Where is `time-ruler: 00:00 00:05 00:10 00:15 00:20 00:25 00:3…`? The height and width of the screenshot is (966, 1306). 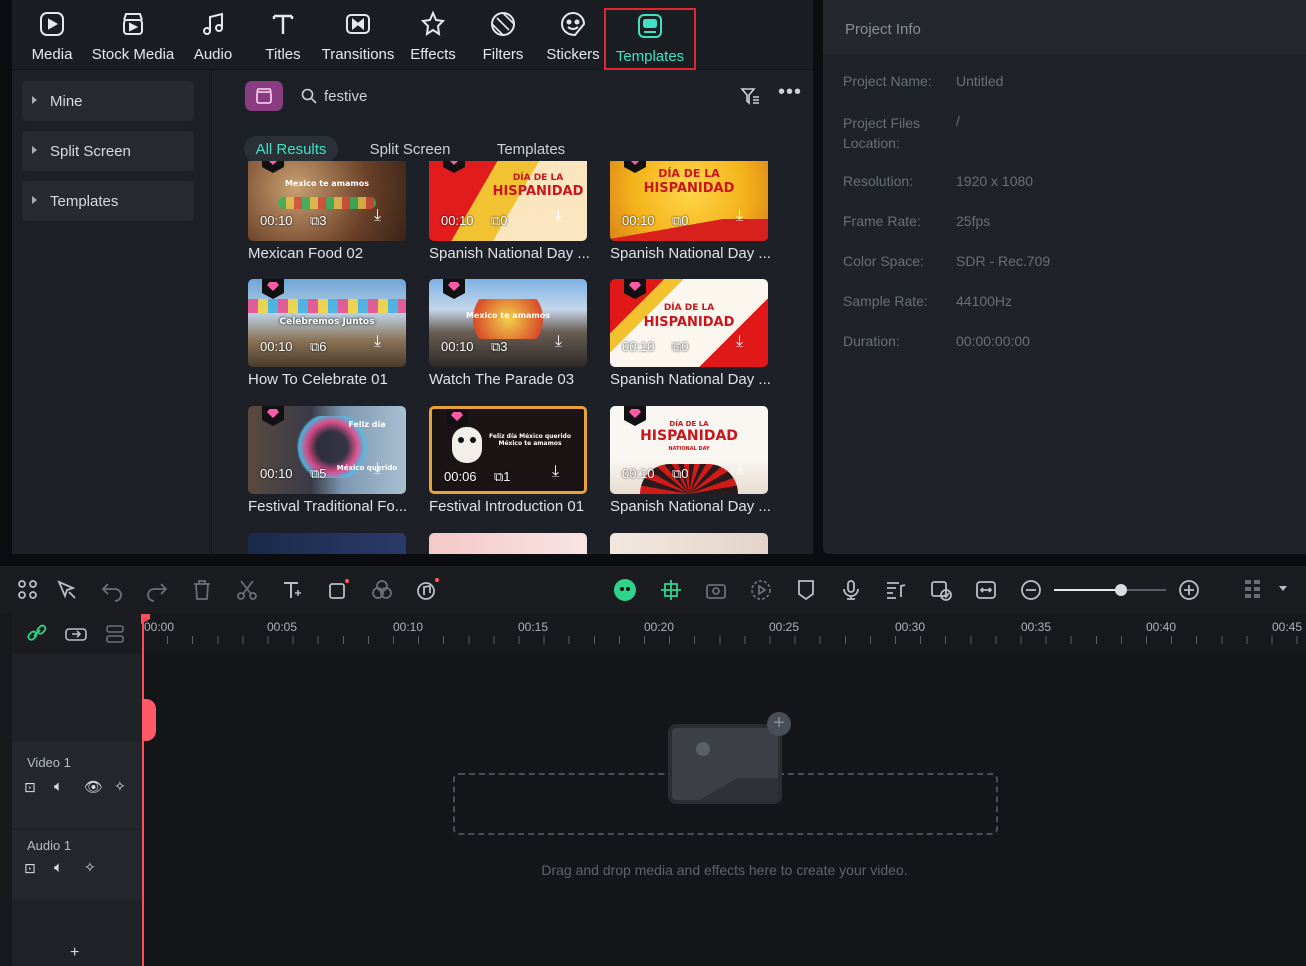
time-ruler: 00:00 00:05 00:10 00:15 00:20 00:25 00:3… is located at coordinates (724, 634).